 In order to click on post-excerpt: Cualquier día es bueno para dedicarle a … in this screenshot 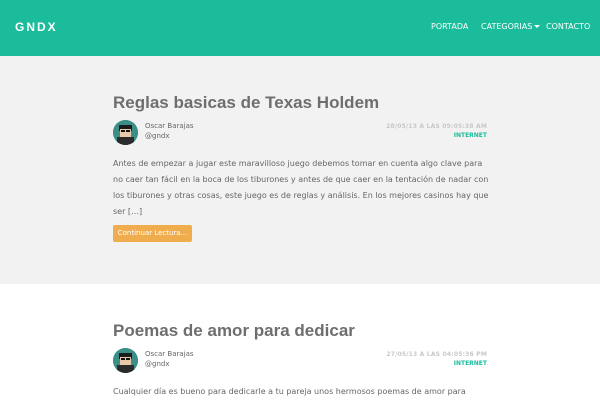, I will do `click(289, 391)`.